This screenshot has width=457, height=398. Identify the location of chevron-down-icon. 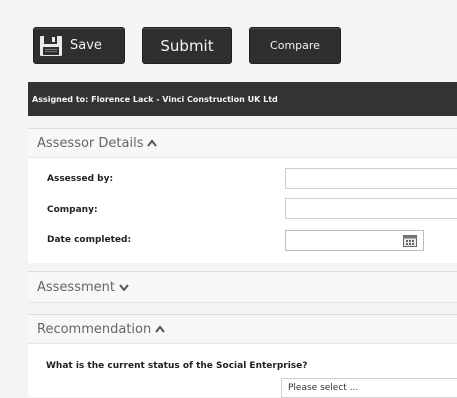
(124, 287).